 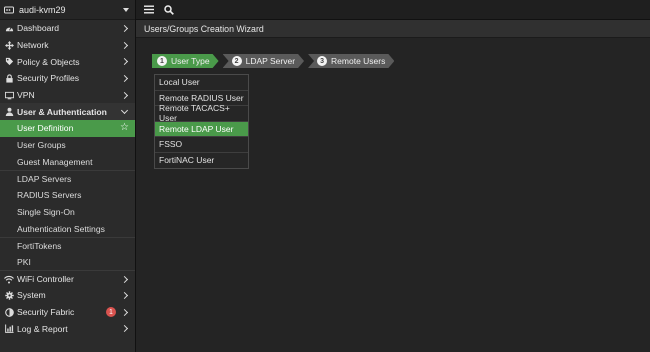 What do you see at coordinates (42, 328) in the screenshot?
I see `nav-label: Log & Report` at bounding box center [42, 328].